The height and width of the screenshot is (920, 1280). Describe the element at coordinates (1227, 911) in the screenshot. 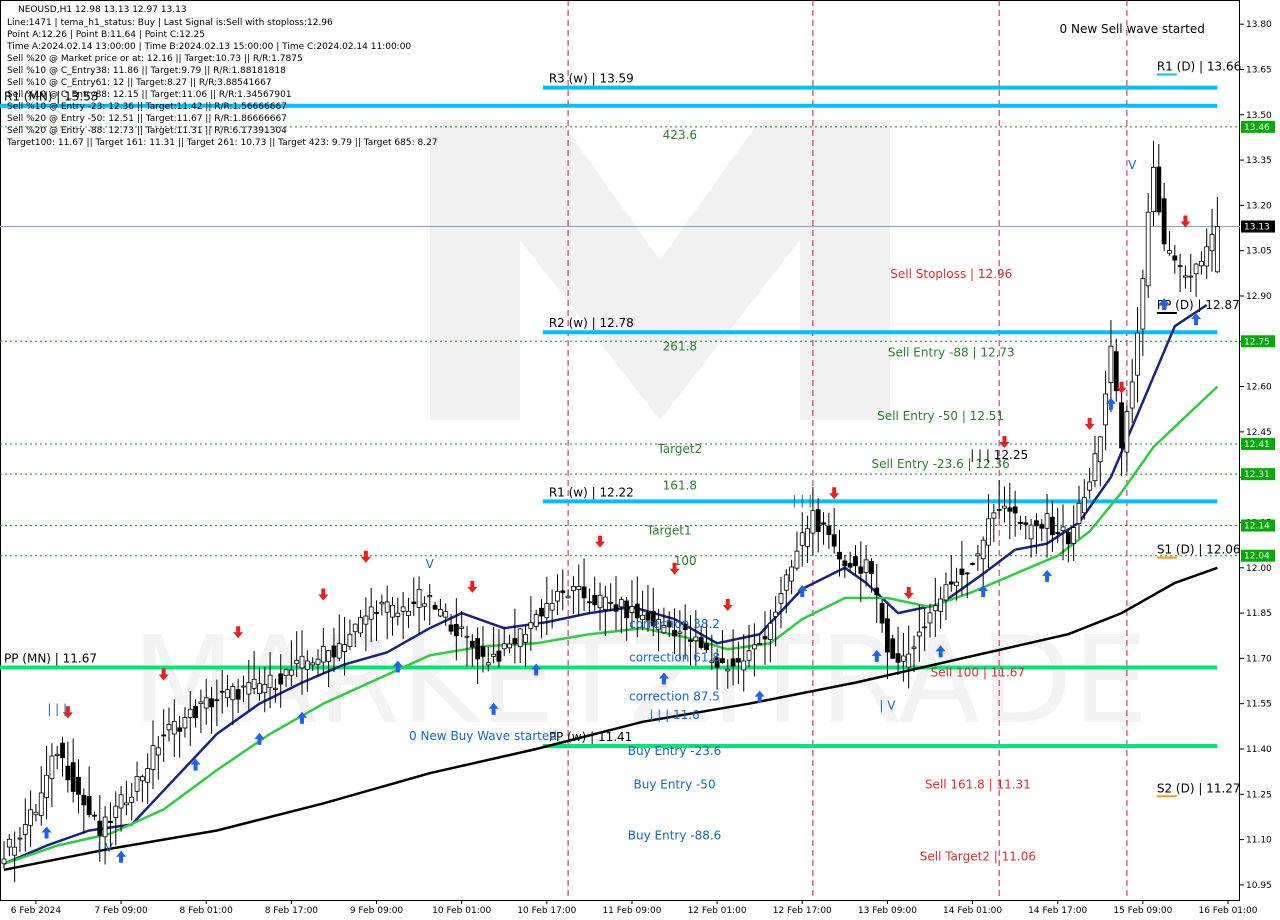

I see `time-axis-tick-label: 16 Feb 01:00` at that location.